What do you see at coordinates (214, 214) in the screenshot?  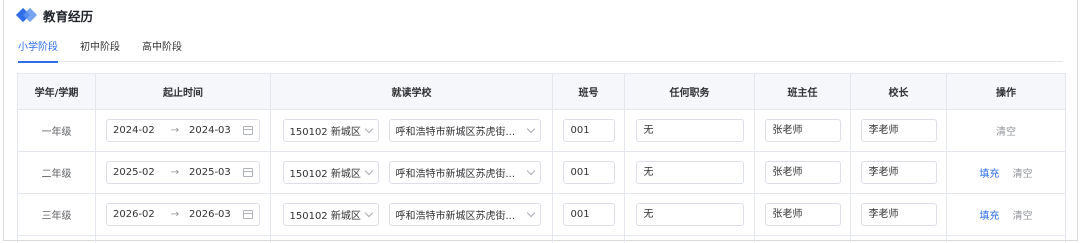 I see `end-date: 2026-03` at bounding box center [214, 214].